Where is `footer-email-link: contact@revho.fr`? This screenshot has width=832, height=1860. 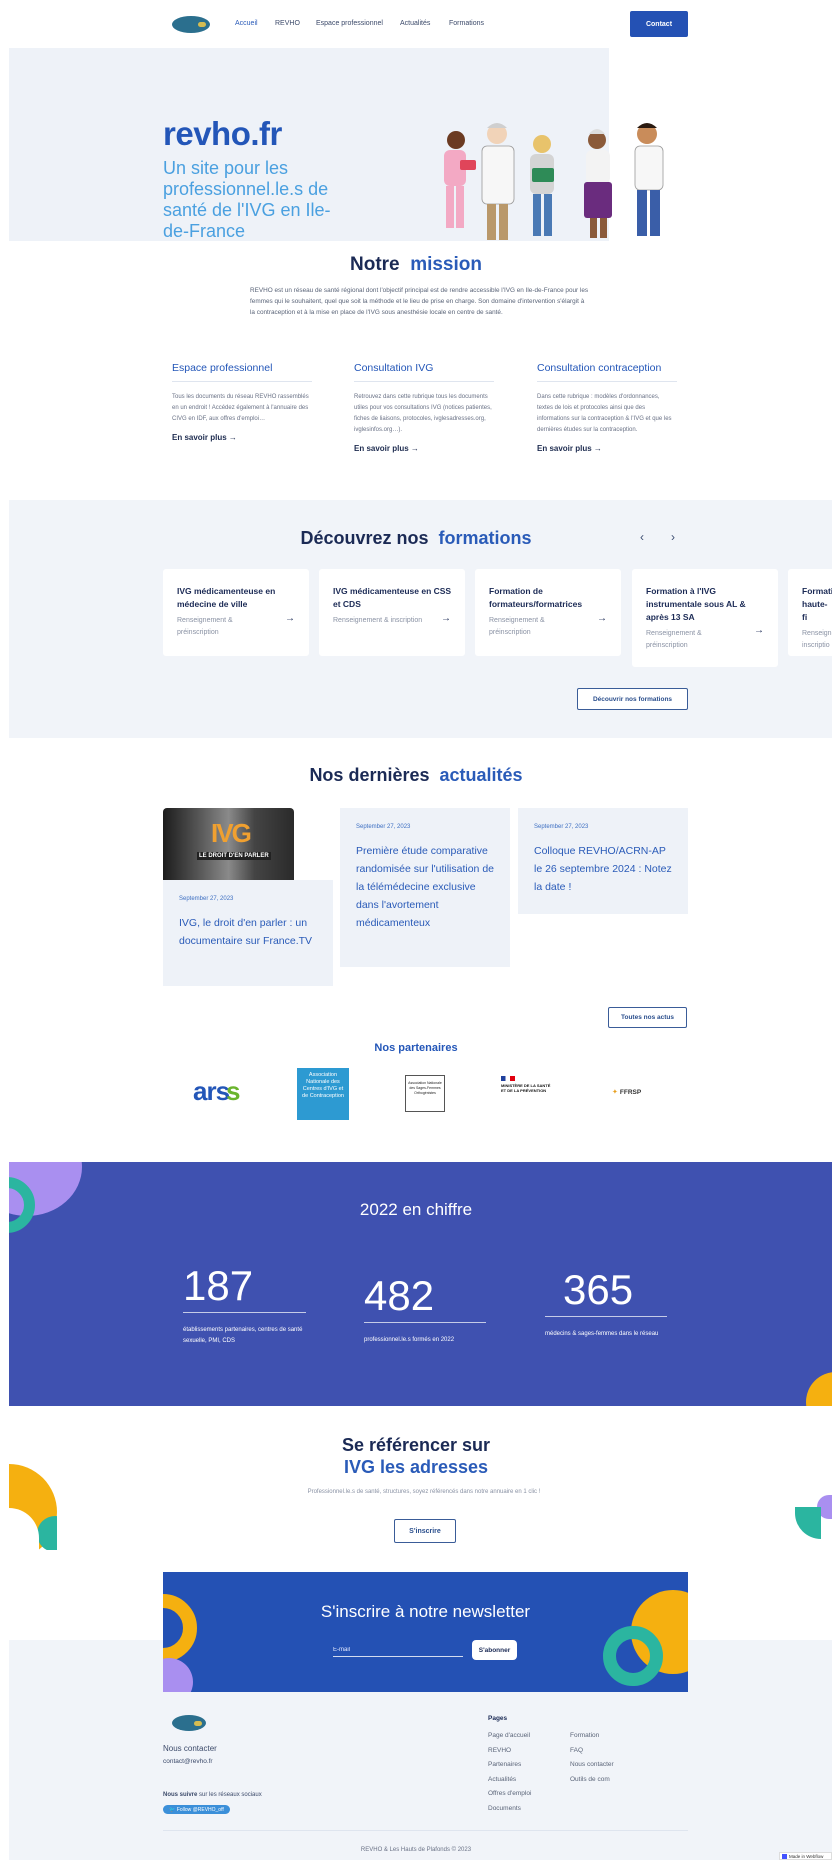 footer-email-link: contact@revho.fr is located at coordinates (188, 1761).